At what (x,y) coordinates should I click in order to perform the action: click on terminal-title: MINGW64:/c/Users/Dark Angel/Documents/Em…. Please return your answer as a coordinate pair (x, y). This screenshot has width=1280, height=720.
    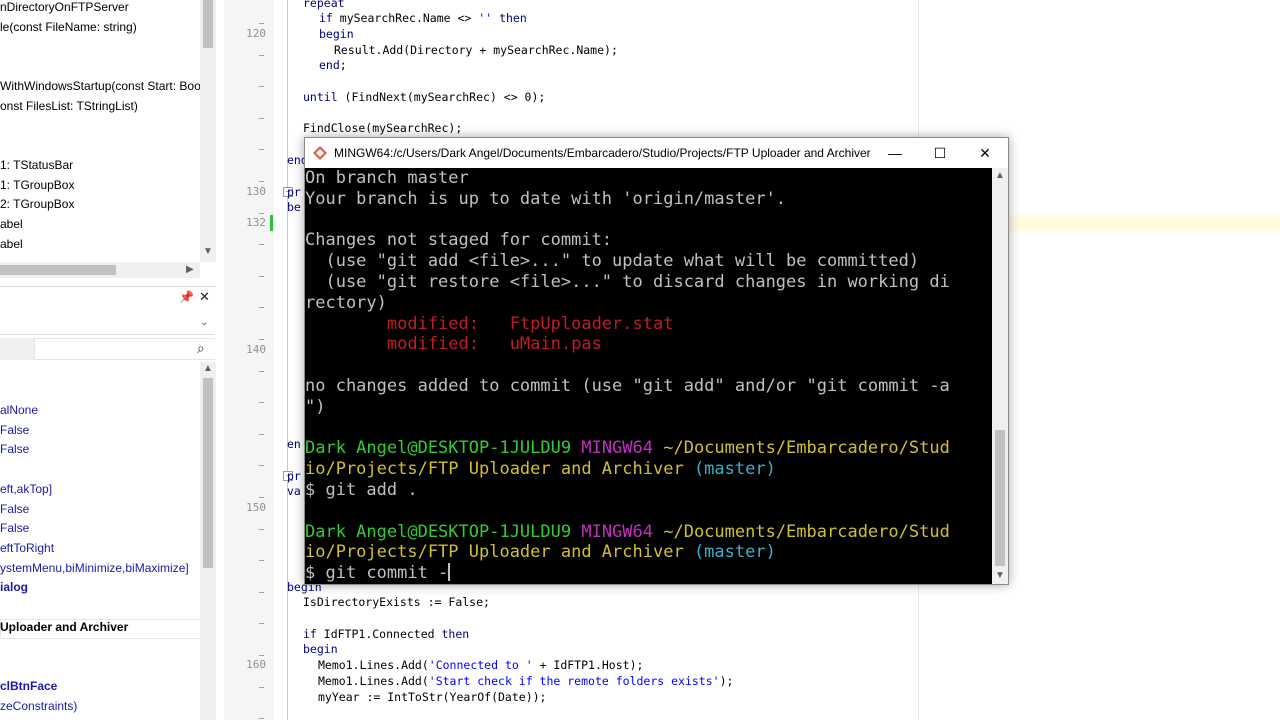
    Looking at the image, I should click on (602, 153).